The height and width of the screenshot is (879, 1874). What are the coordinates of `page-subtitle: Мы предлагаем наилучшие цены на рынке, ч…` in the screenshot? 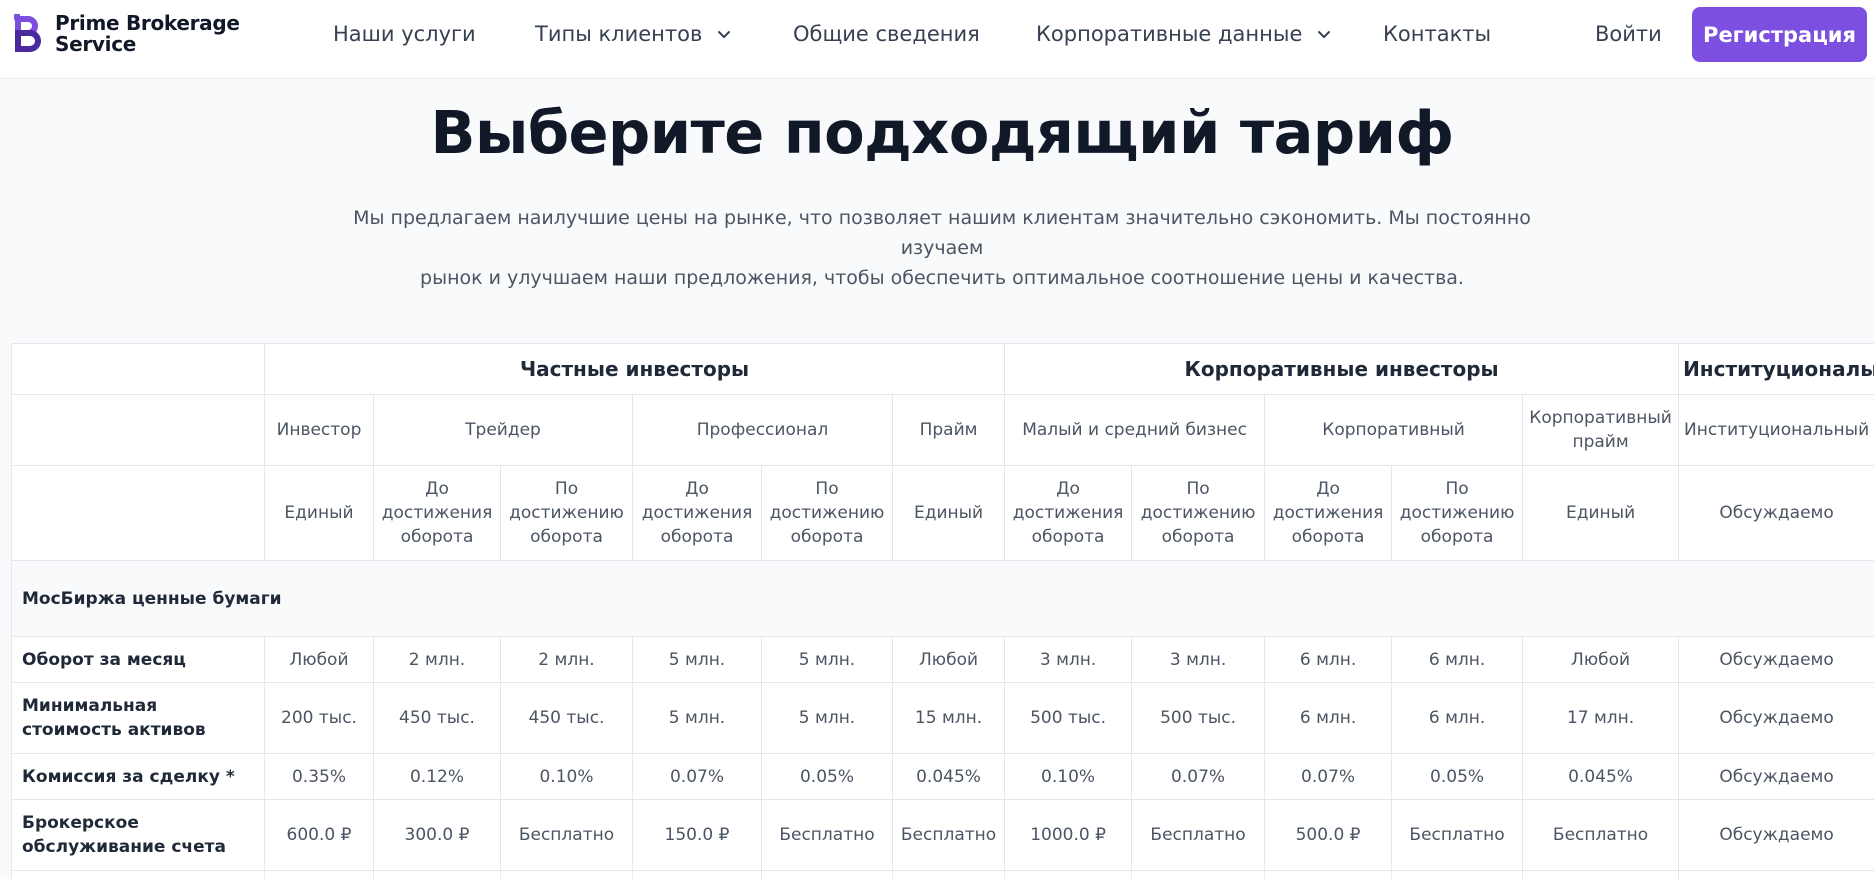 It's located at (942, 248).